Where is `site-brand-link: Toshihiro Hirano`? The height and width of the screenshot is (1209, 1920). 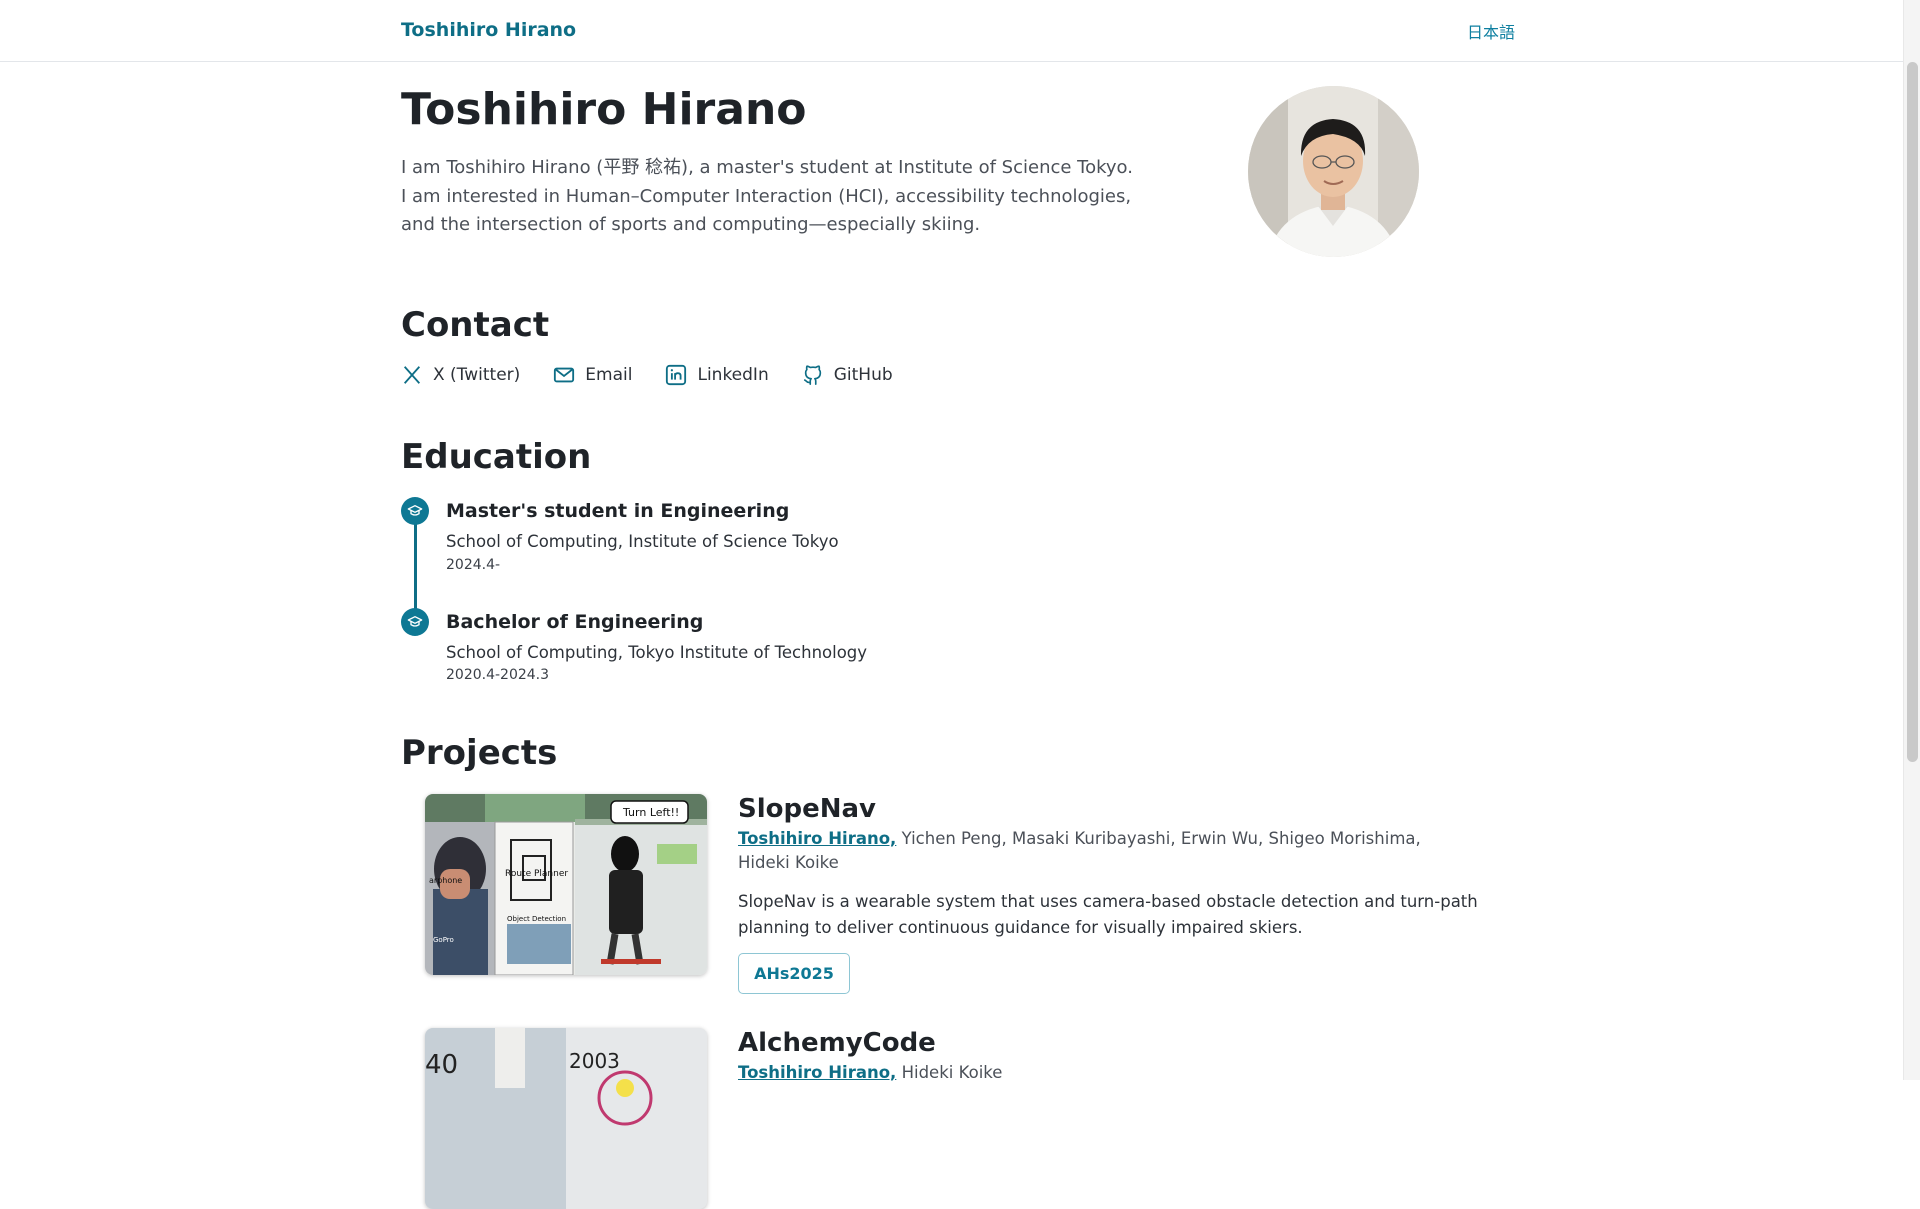
site-brand-link: Toshihiro Hirano is located at coordinates (488, 30).